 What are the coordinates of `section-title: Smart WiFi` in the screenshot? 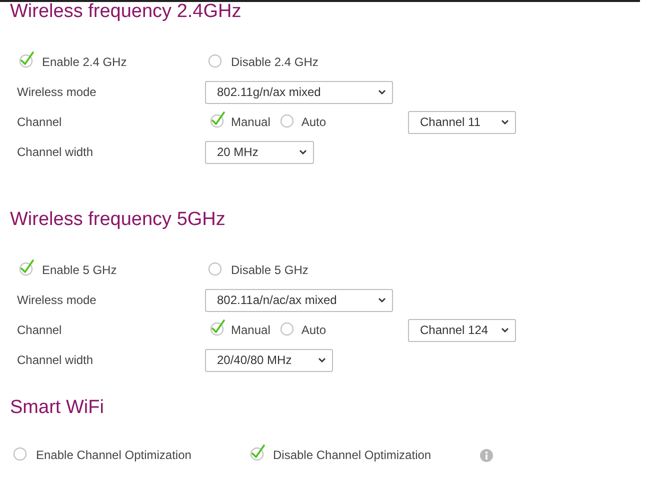 It's located at (57, 408).